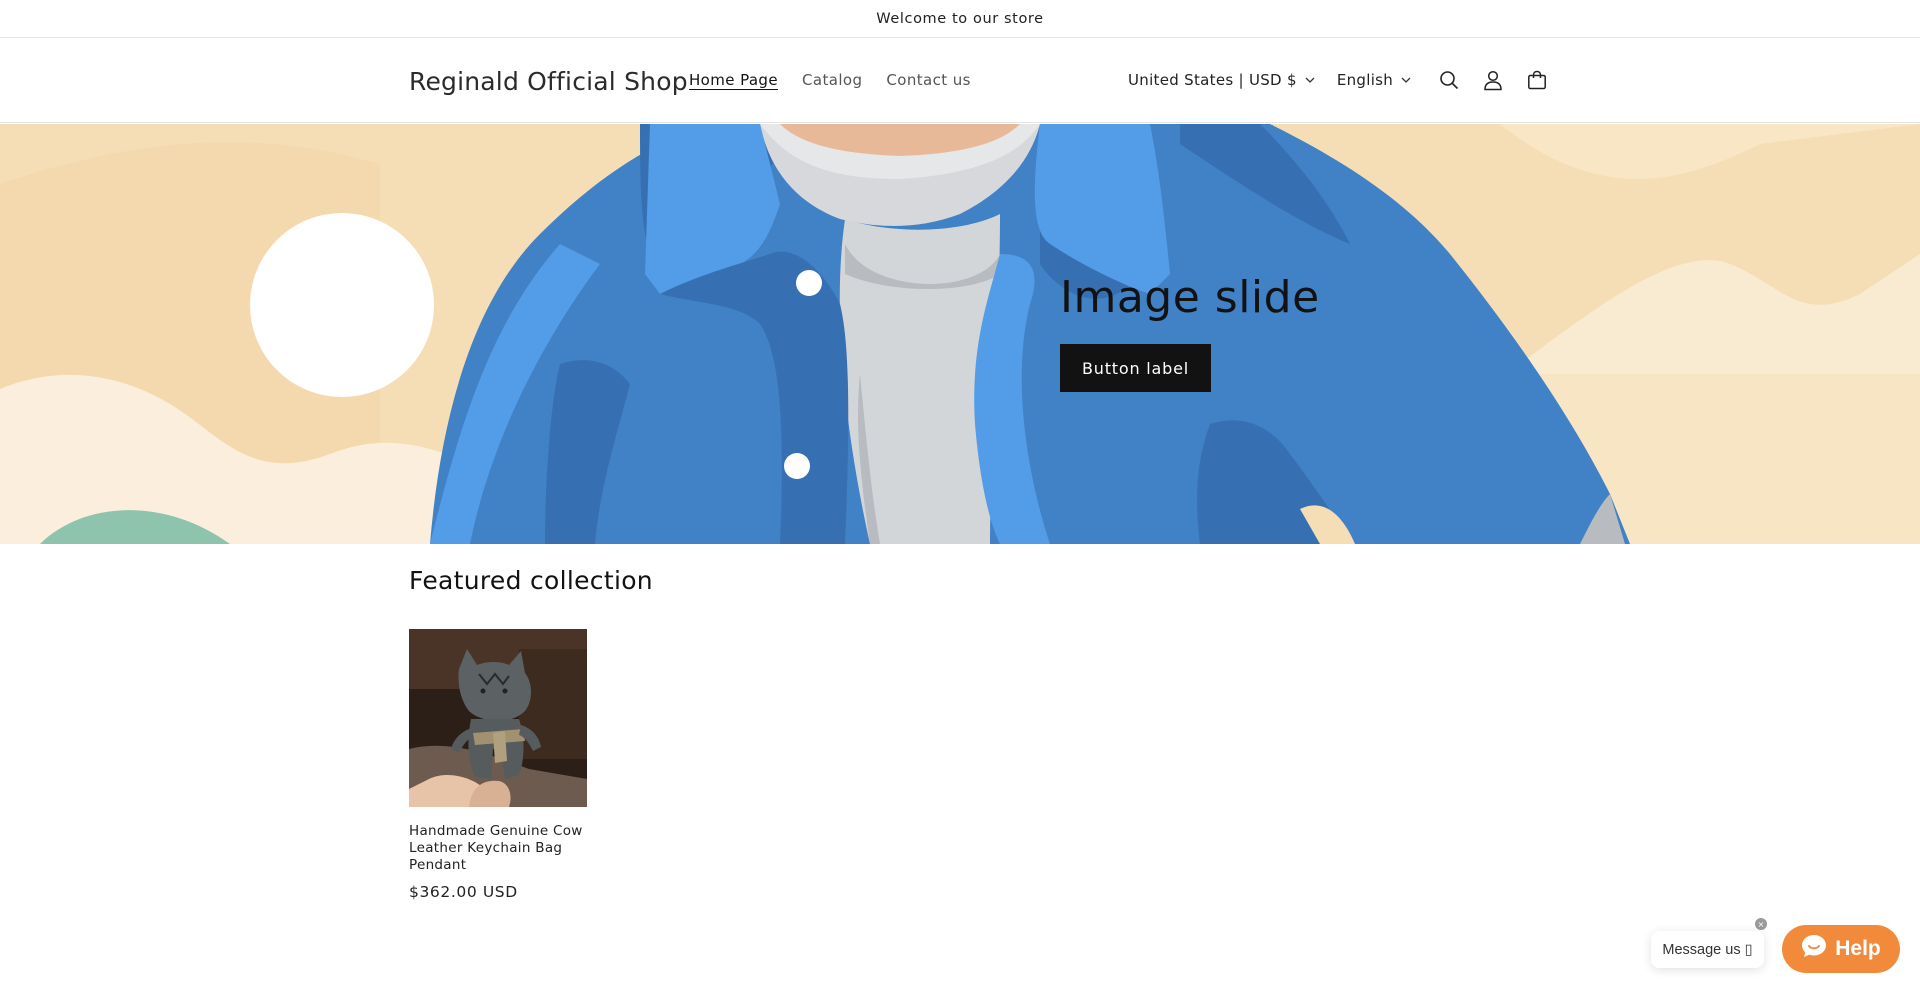  I want to click on chat-close-icon: ×, so click(1761, 924).